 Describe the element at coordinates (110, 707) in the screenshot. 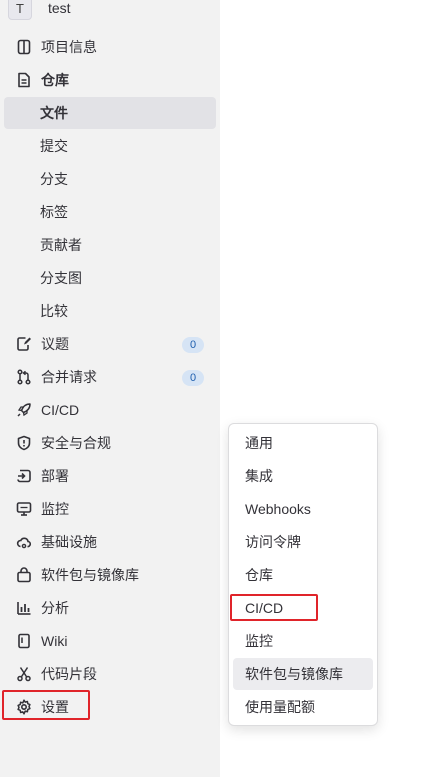

I see `sidebar-item-settings: 设置` at that location.